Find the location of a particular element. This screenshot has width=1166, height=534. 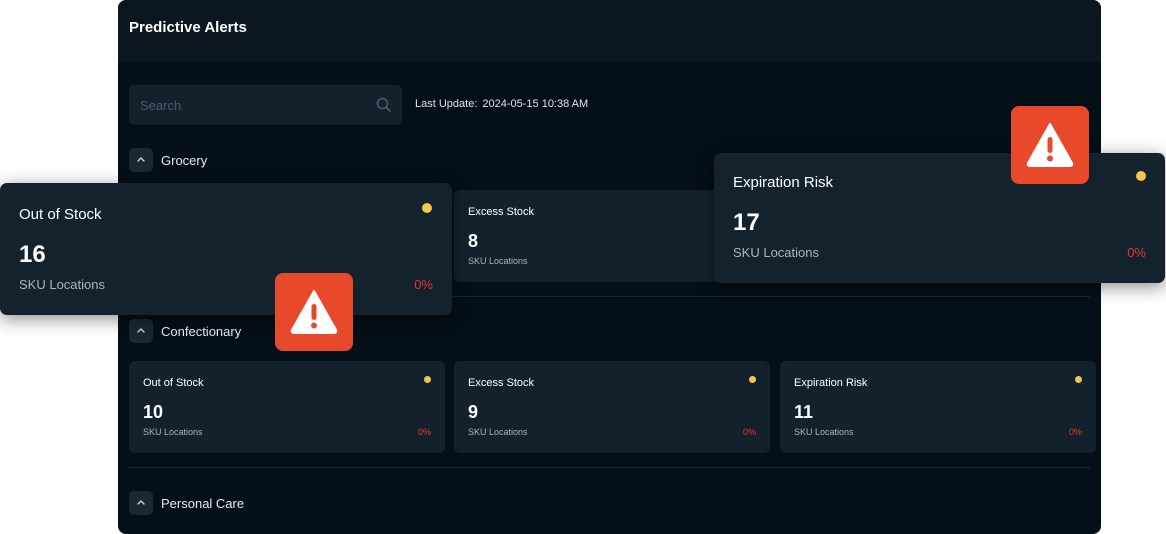

grocery-out-of-stock-card: Out of Stock 16 SKU Locations 0% is located at coordinates (226, 249).